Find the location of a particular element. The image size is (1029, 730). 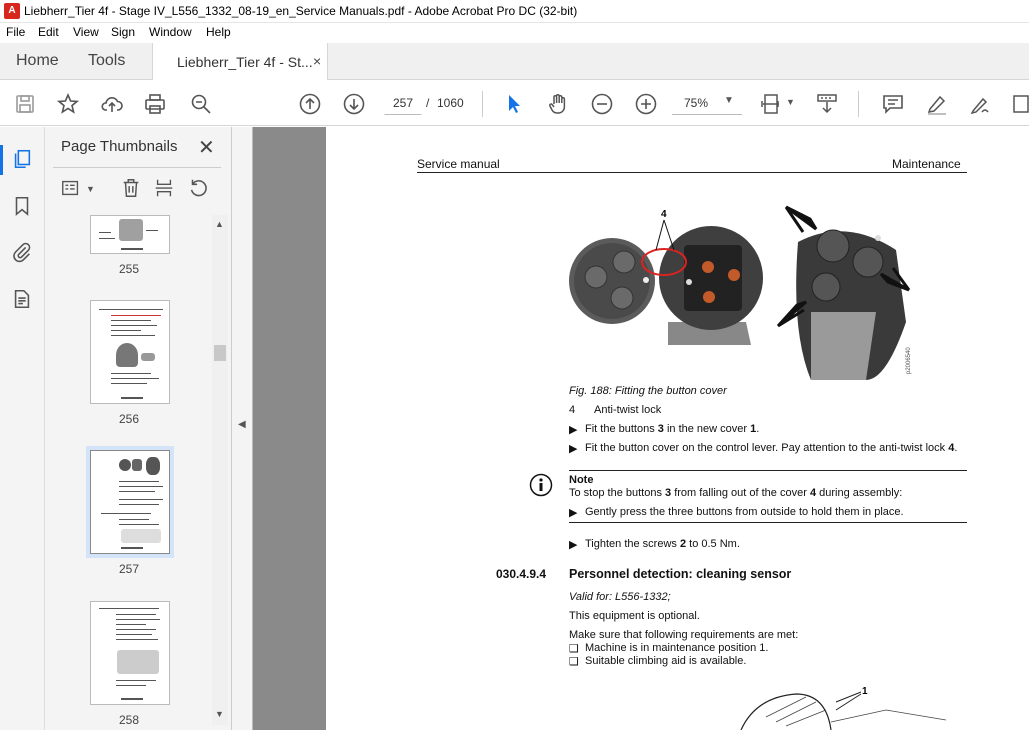

panel-title: Page Thumbnails is located at coordinates (119, 146).